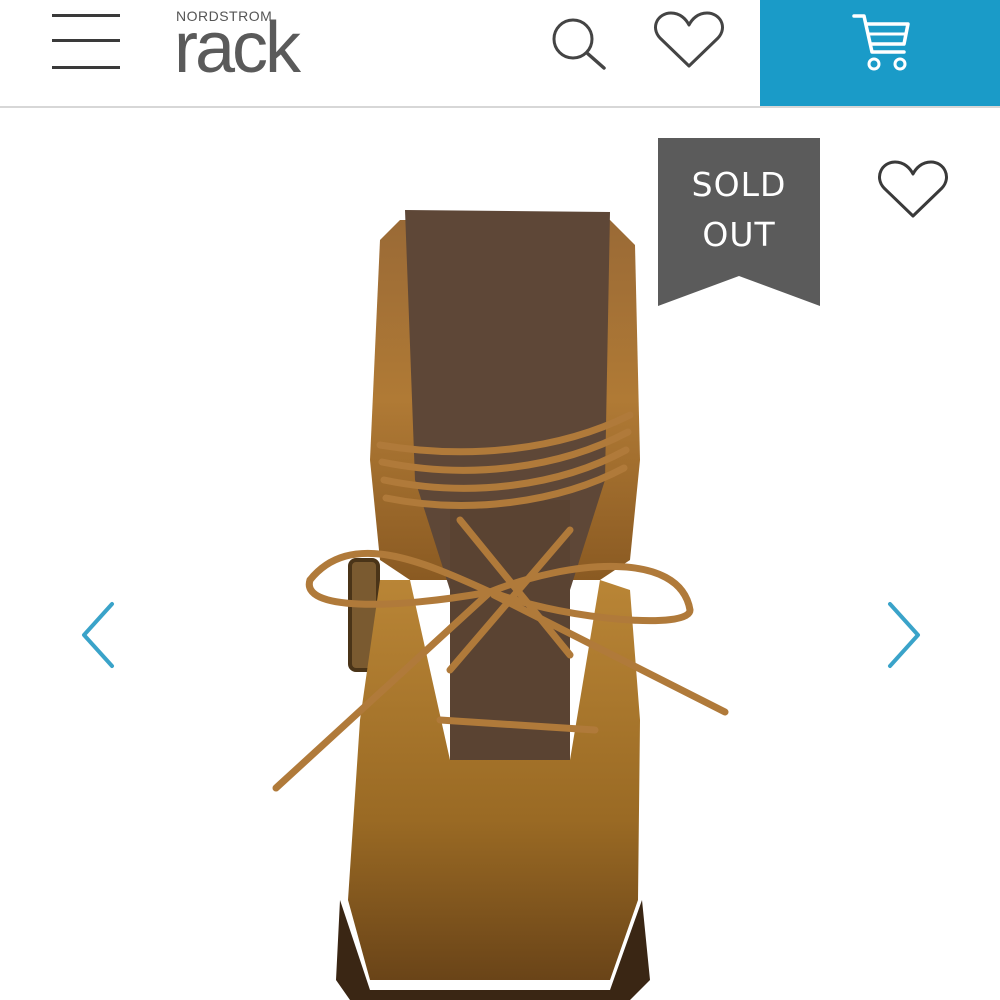 Image resolution: width=1000 pixels, height=1000 pixels. What do you see at coordinates (902, 635) in the screenshot?
I see `chevron-right-icon` at bounding box center [902, 635].